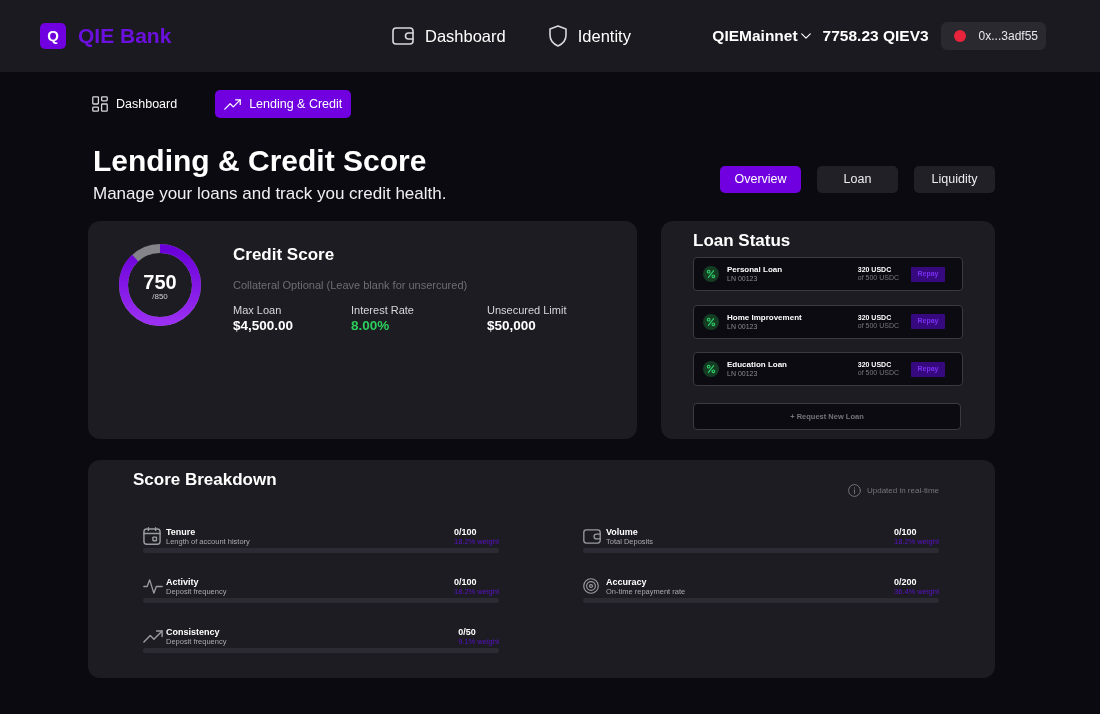 The image size is (1100, 714). What do you see at coordinates (125, 36) in the screenshot?
I see `brand-name: QIE Bank` at bounding box center [125, 36].